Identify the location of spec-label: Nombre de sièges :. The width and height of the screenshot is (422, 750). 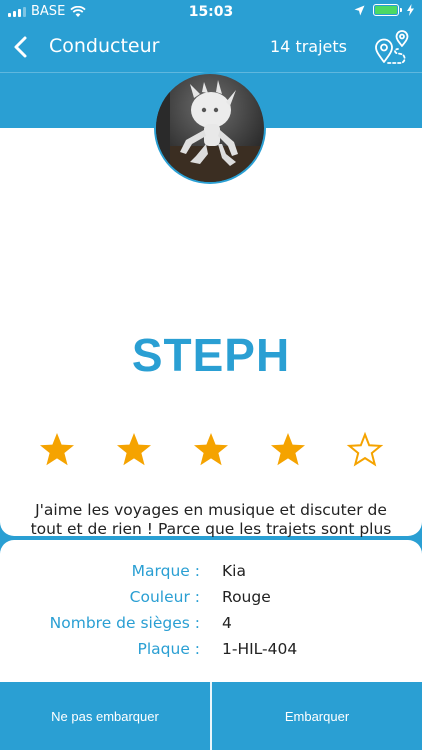
(124, 623).